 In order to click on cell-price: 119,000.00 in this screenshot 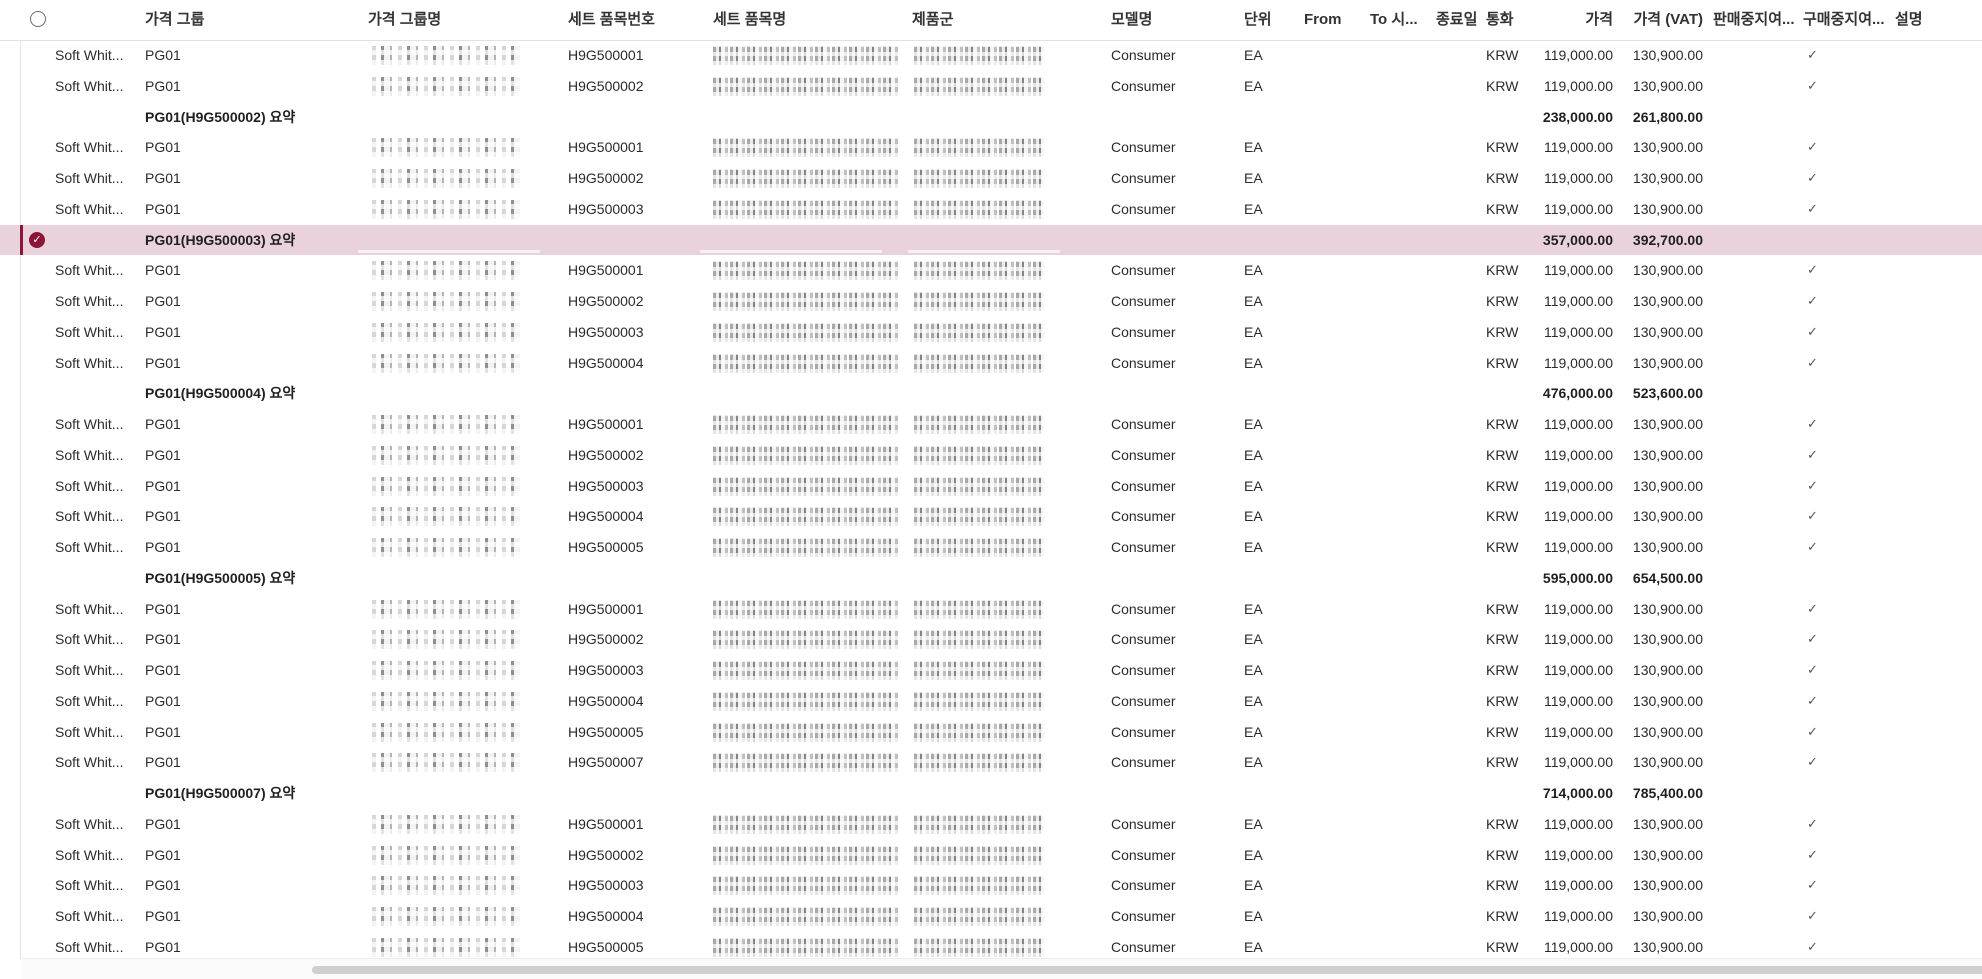, I will do `click(1578, 854)`.